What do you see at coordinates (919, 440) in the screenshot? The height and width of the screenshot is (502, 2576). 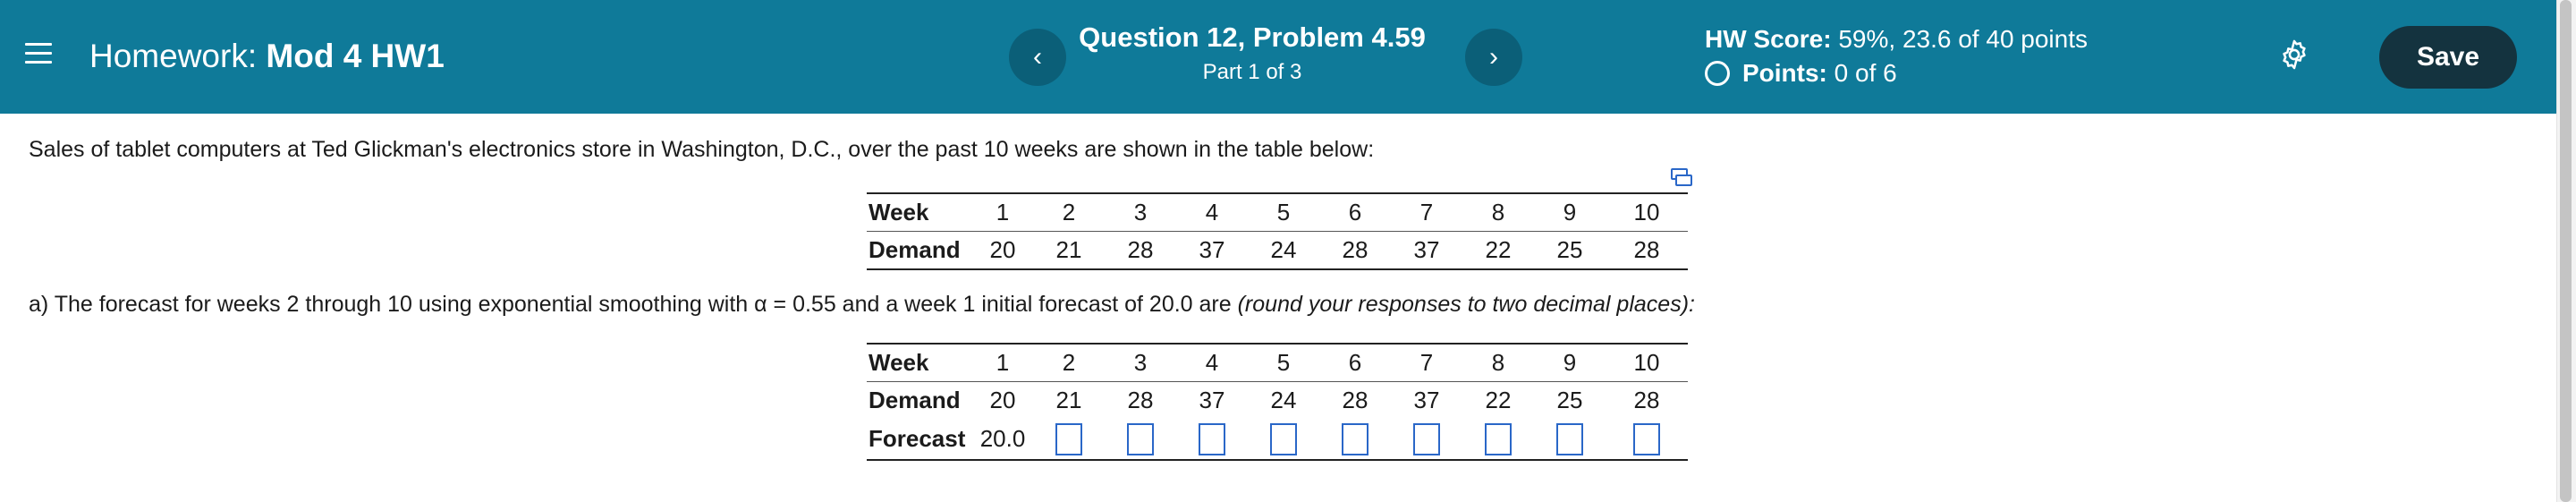 I see `forecast-header: Forecast` at bounding box center [919, 440].